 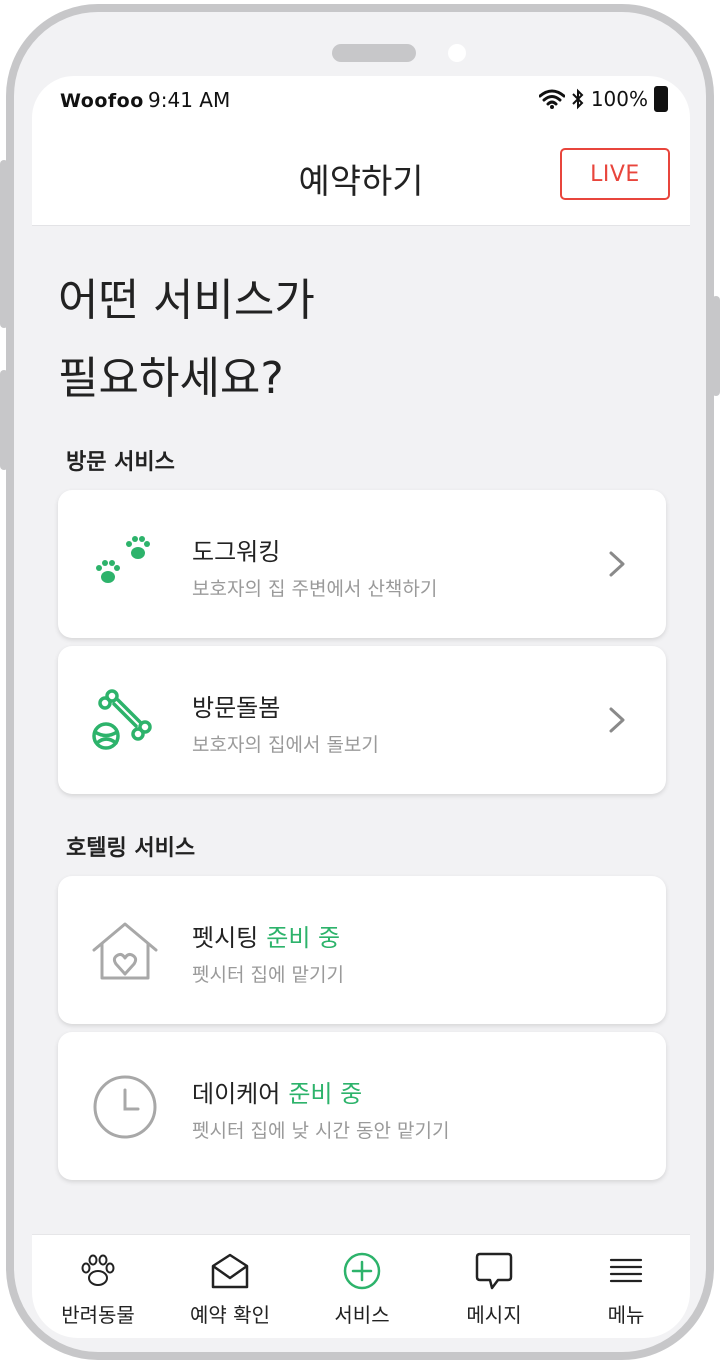 I want to click on tab-pets: 반려동물, so click(x=98, y=1286).